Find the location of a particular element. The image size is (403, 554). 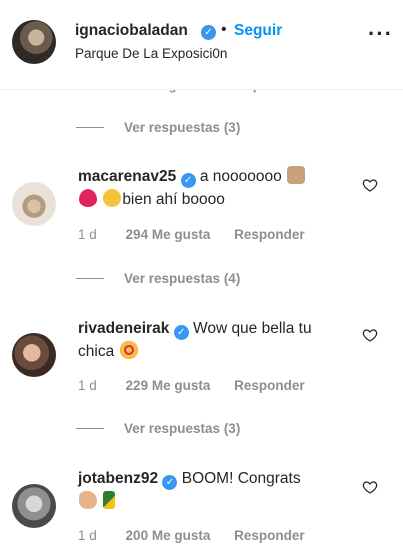

comment-text-part: bien ahí boooo is located at coordinates (173, 199).